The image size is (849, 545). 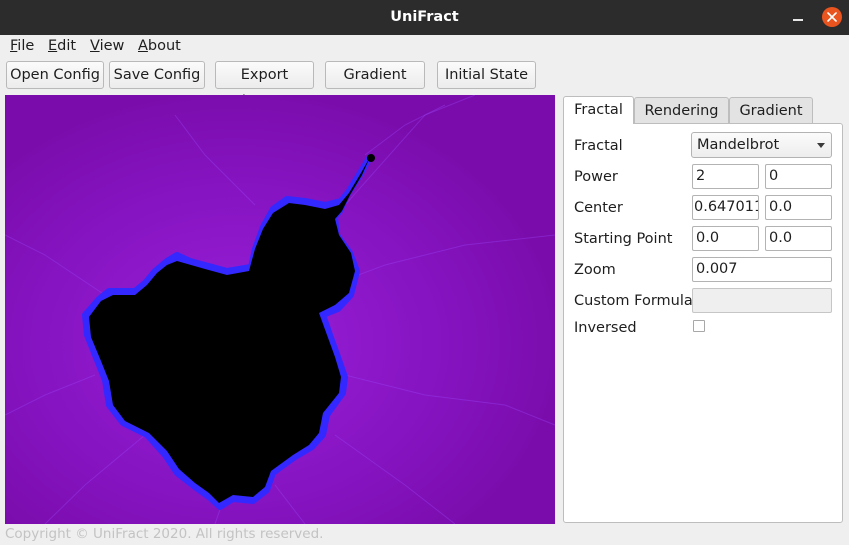 I want to click on inversed-label: Inversed, so click(x=605, y=328).